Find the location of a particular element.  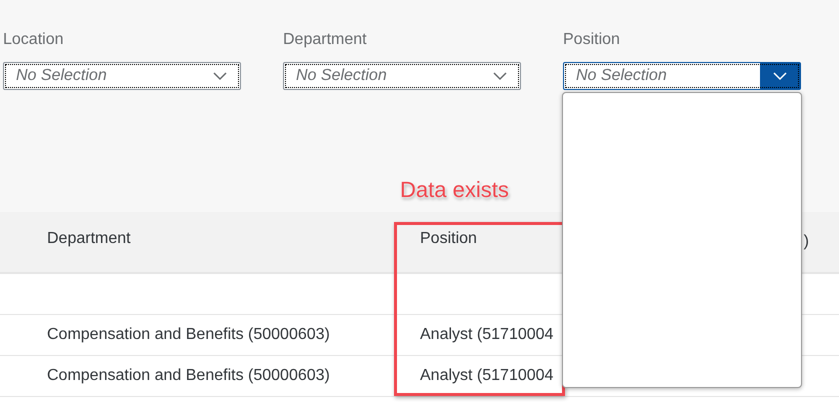

filter-label: Department is located at coordinates (325, 40).